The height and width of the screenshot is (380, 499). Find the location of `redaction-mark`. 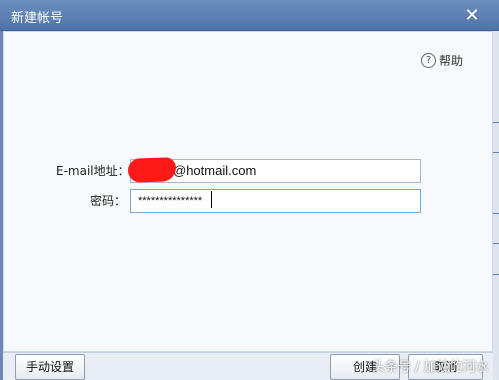

redaction-mark is located at coordinates (152, 170).